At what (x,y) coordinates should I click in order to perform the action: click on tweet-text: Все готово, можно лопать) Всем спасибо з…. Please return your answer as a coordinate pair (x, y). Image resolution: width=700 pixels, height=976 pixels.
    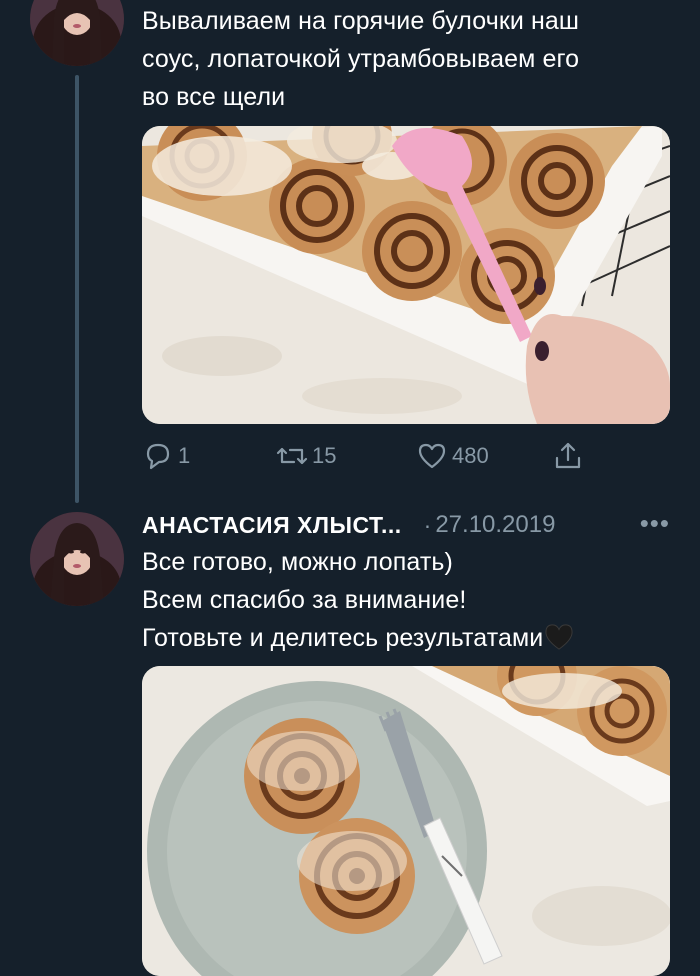
    Looking at the image, I should click on (358, 600).